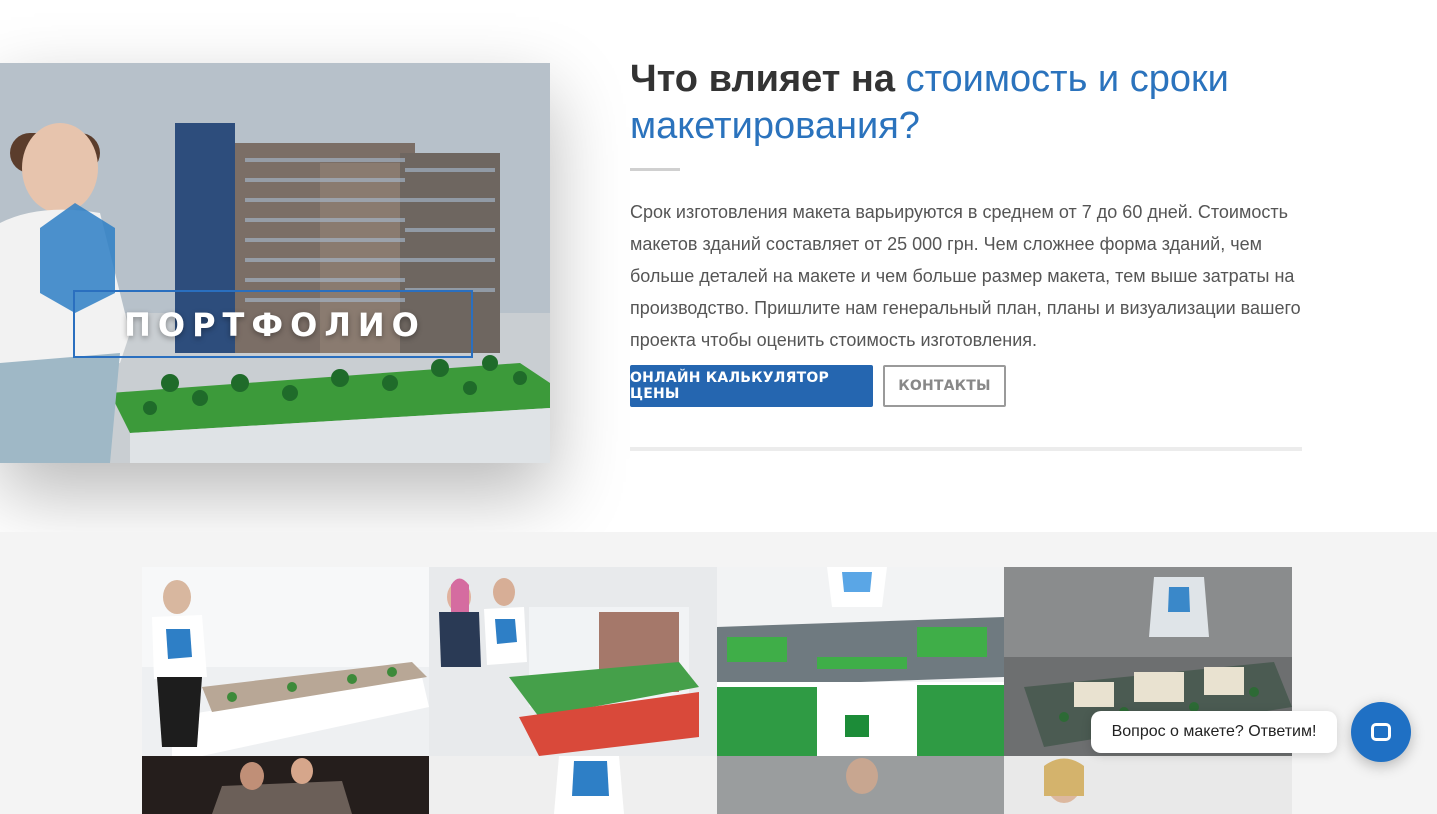 This screenshot has height=814, width=1437. I want to click on chat-icon, so click(1381, 732).